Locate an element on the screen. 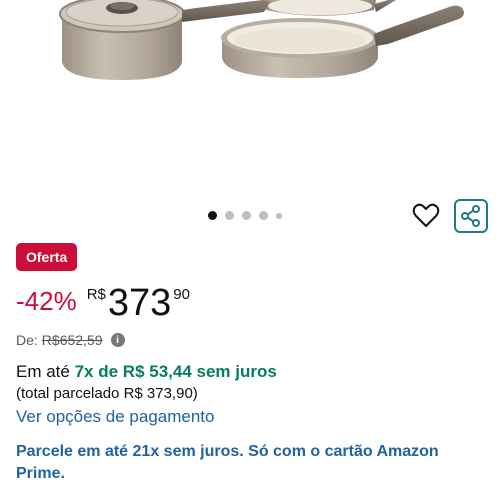  price-currency: R$ is located at coordinates (96, 294).